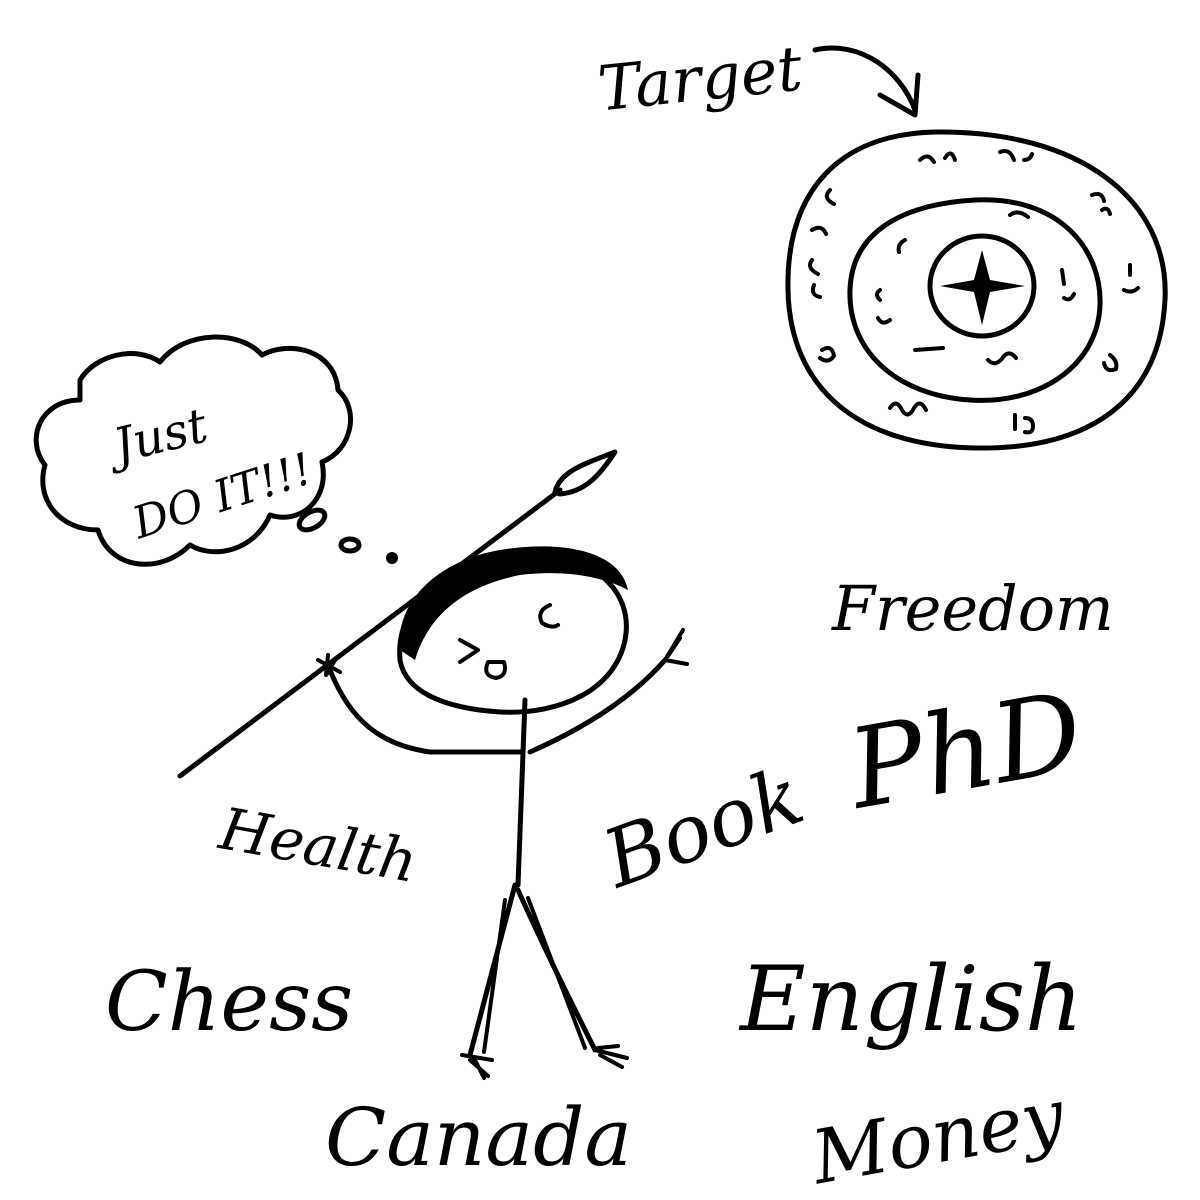  I want to click on target-label: Target, so click(700, 78).